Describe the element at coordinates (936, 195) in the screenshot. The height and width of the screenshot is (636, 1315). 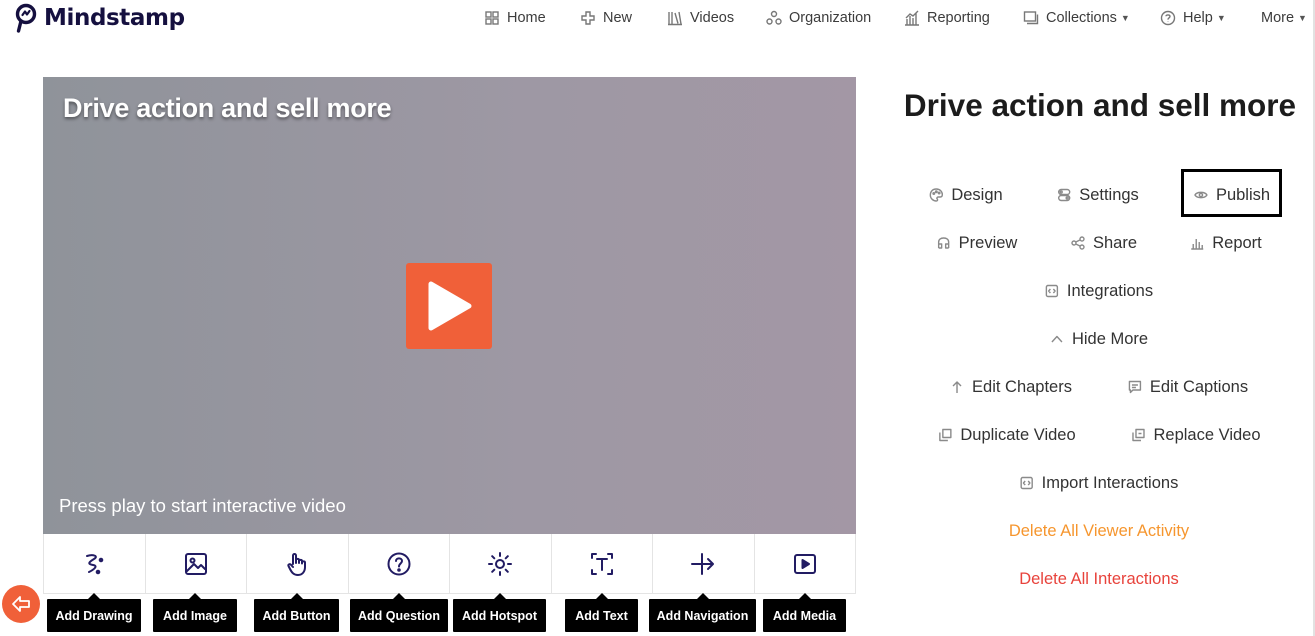
I see `palette-icon` at that location.